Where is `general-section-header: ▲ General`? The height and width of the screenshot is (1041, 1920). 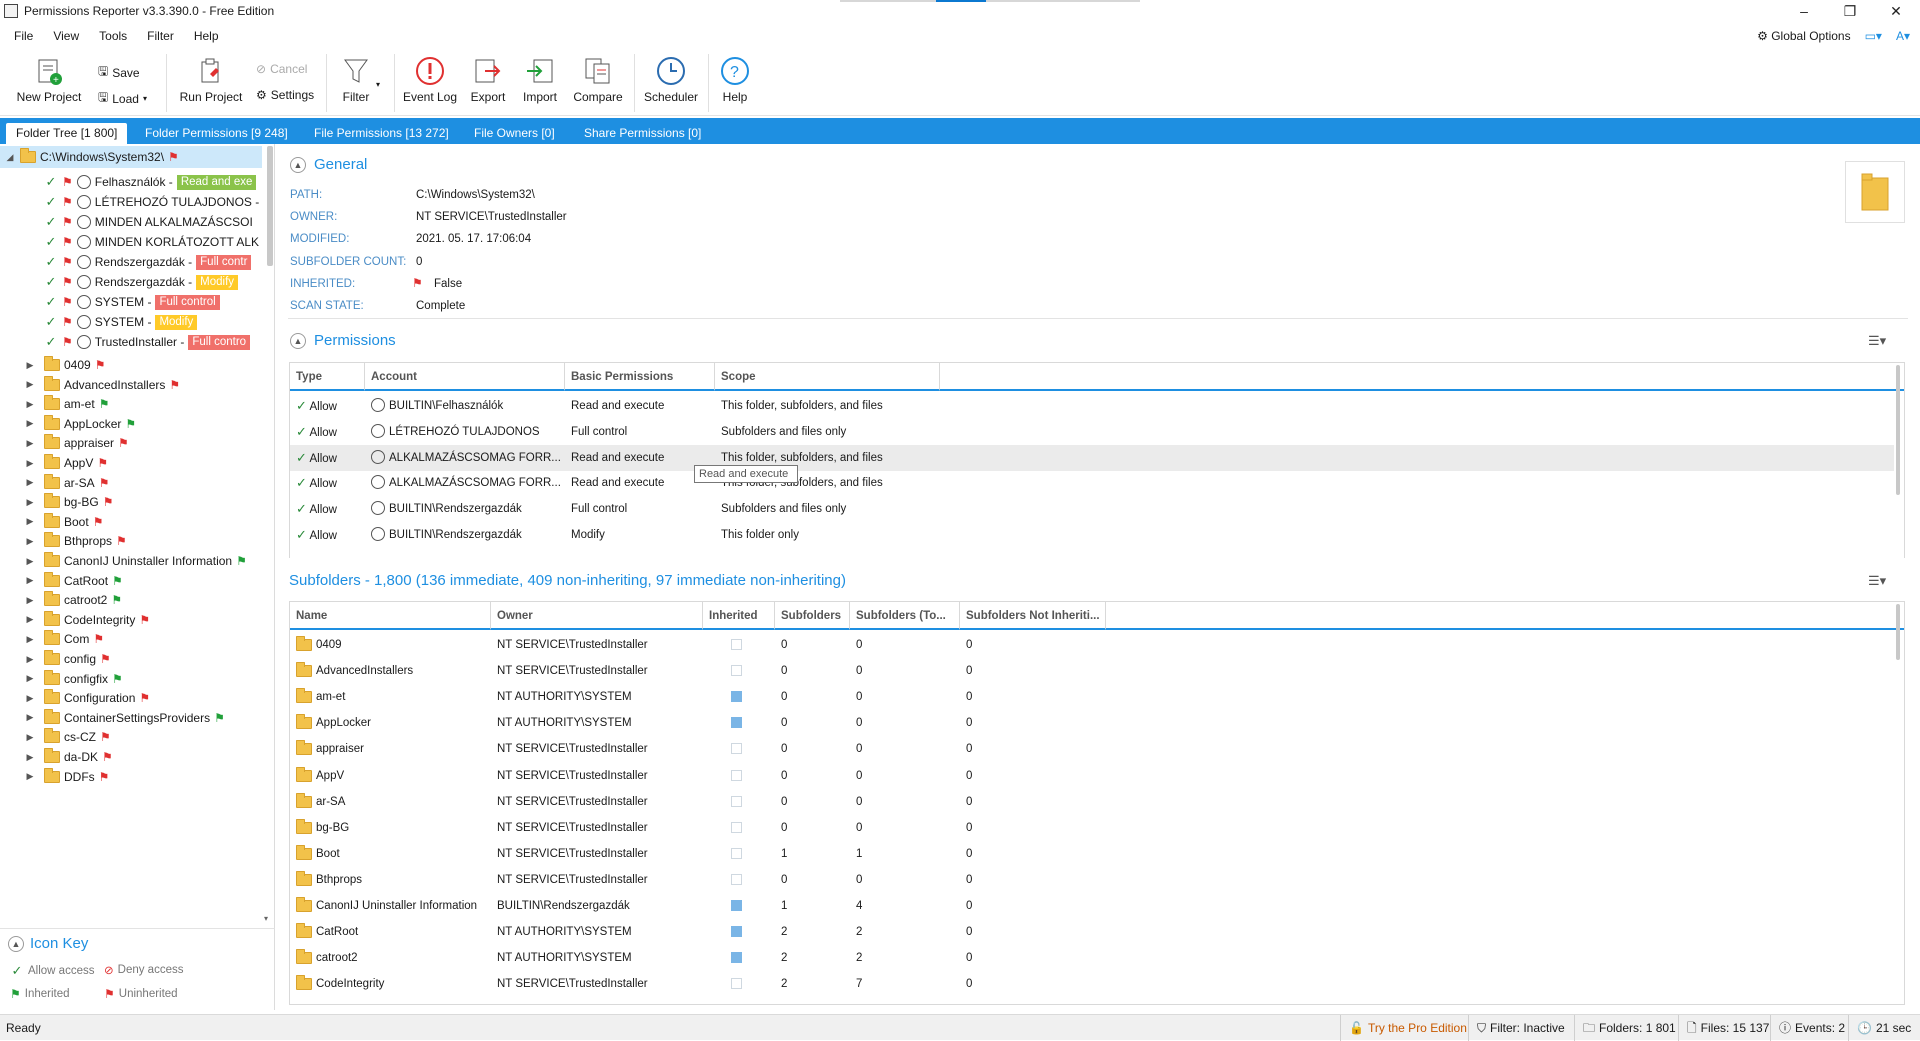 general-section-header: ▲ General is located at coordinates (328, 164).